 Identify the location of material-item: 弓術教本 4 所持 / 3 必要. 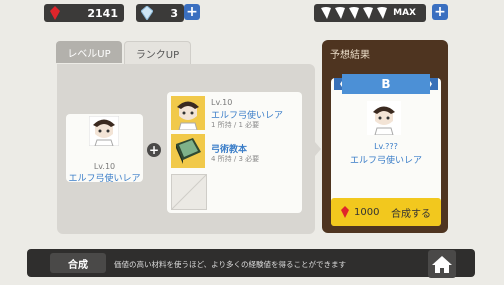
(234, 152).